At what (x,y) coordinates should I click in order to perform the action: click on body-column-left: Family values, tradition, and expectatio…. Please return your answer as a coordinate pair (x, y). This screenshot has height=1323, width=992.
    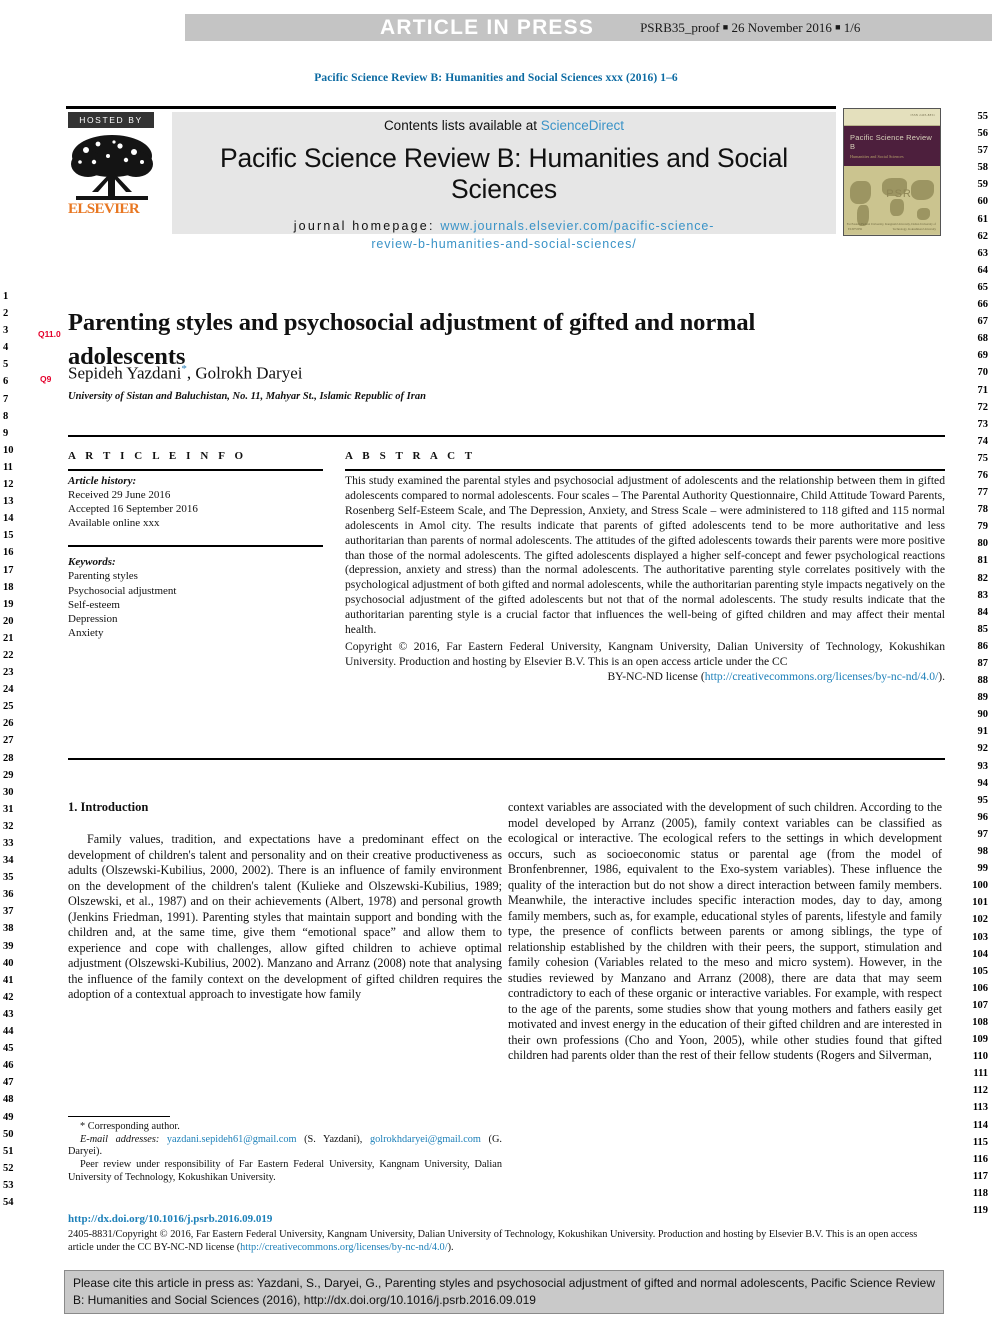
    Looking at the image, I should click on (285, 917).